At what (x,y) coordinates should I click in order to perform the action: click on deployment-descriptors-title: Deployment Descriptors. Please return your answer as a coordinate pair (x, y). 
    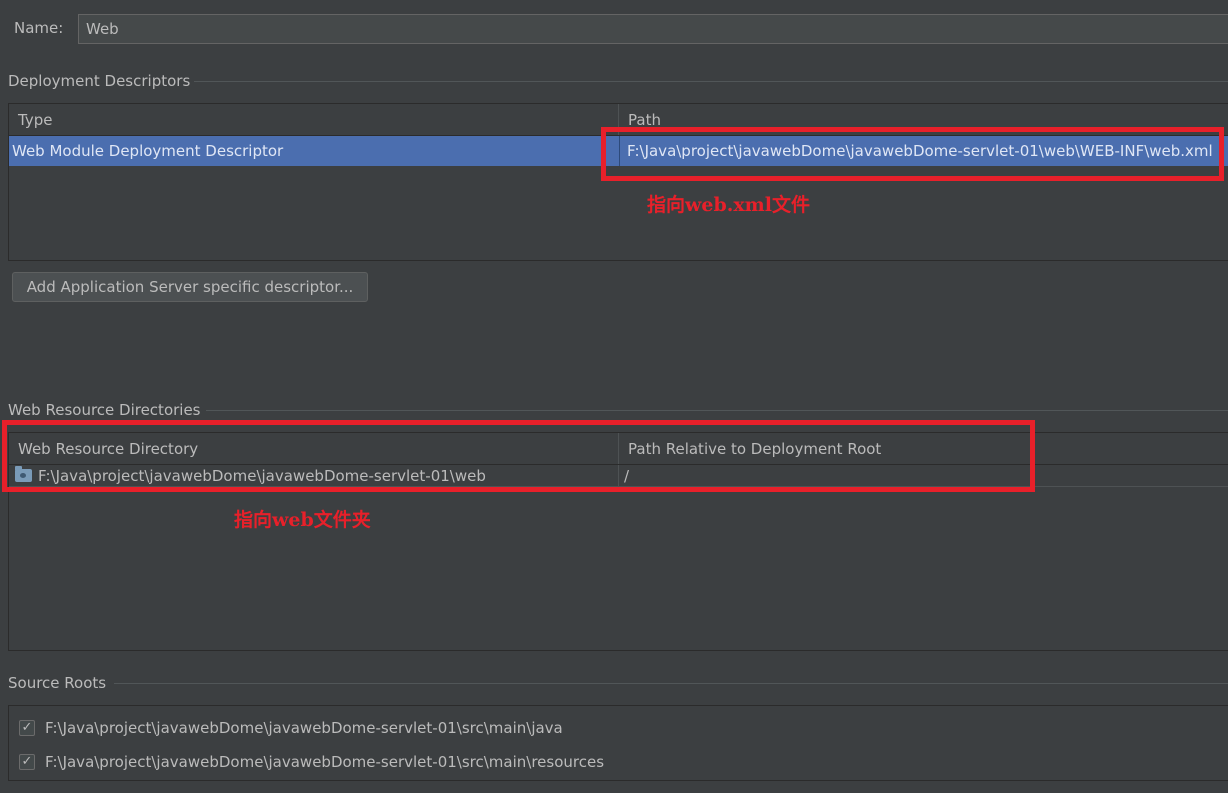
    Looking at the image, I should click on (99, 81).